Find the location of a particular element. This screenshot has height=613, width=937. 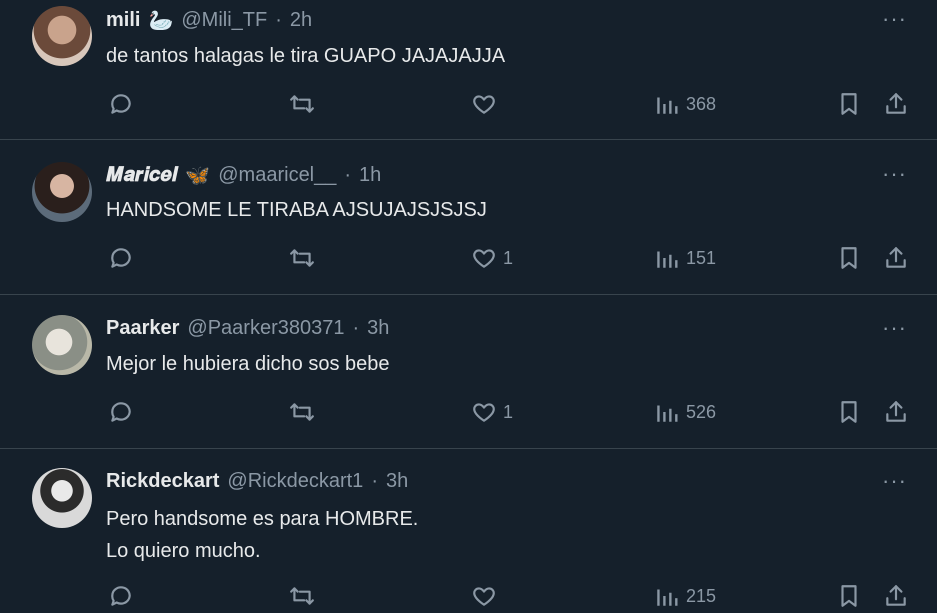

tweet-text-line: Pero handsome es para HOMBRE. is located at coordinates (262, 519).